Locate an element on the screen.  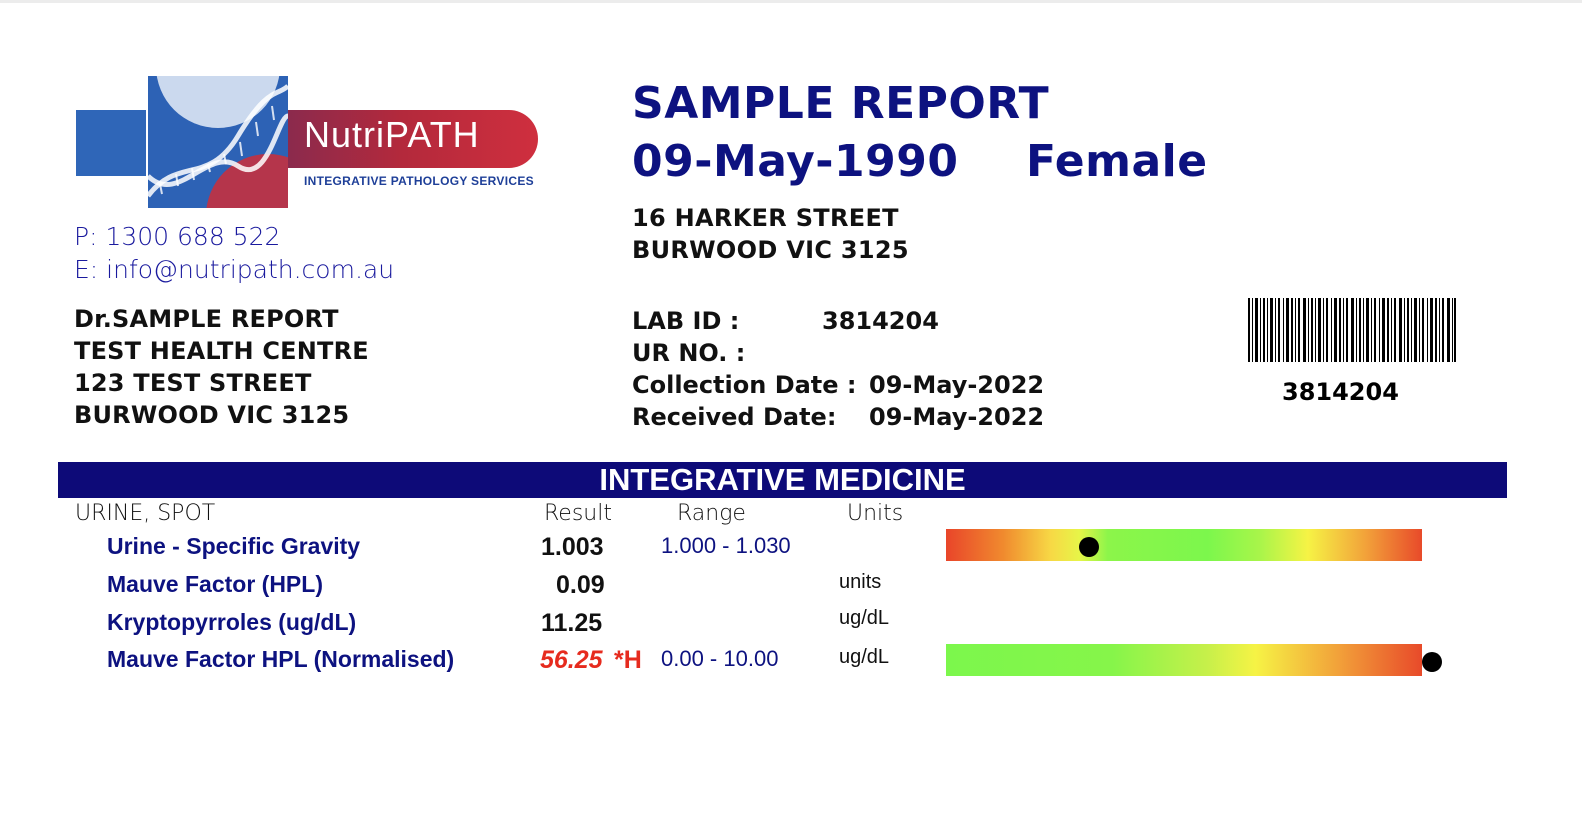
dna-helix-icon is located at coordinates (218, 142).